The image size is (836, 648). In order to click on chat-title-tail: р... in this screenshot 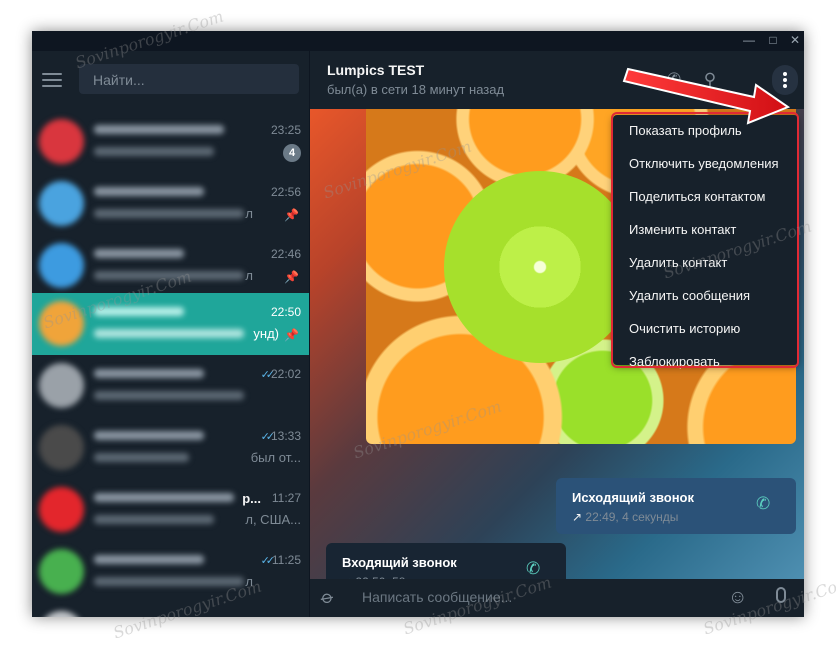, I will do `click(251, 498)`.